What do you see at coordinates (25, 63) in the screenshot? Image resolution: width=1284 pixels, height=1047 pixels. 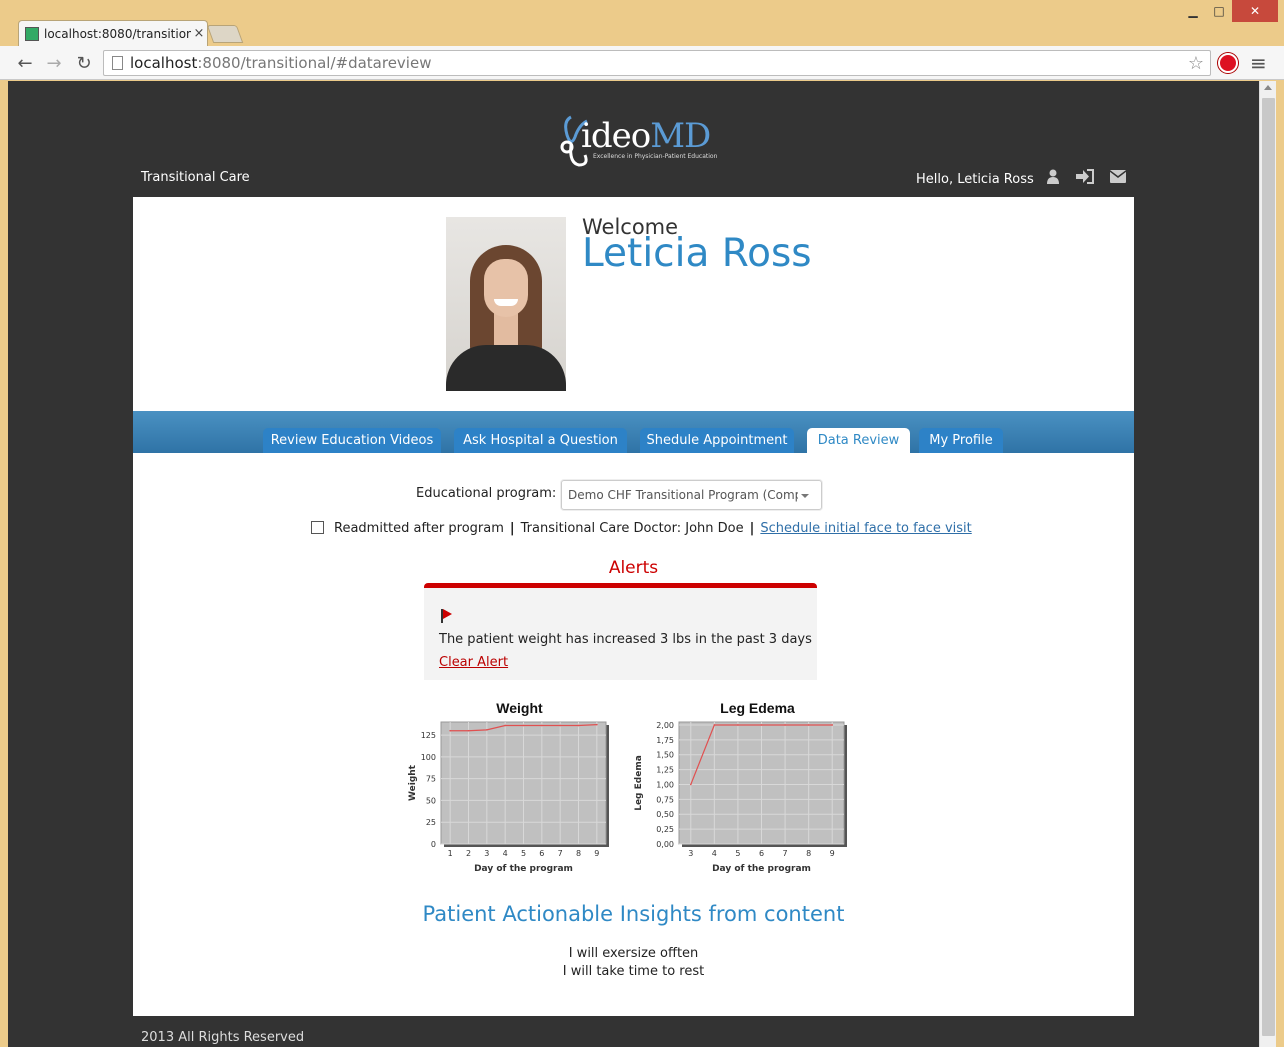 I see `back-arrow-icon: ←` at bounding box center [25, 63].